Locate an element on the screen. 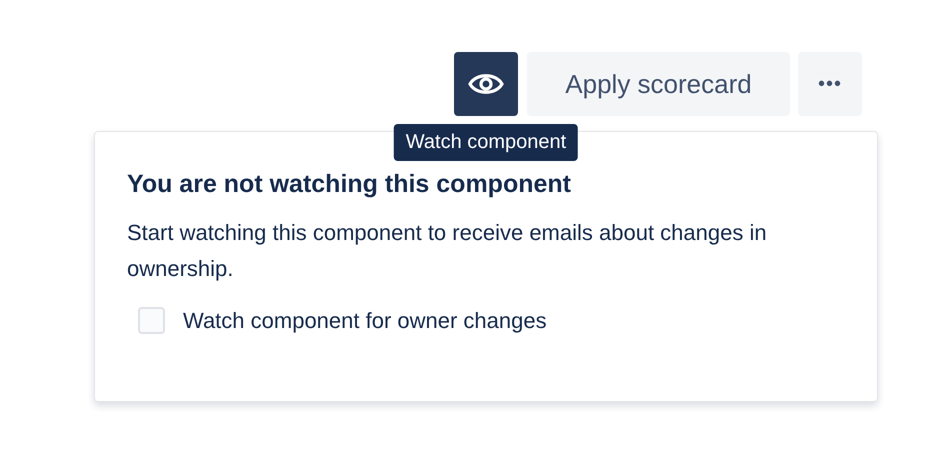  popup-description: Start watching this component to receive emails about changes in ownership. is located at coordinates (447, 251).